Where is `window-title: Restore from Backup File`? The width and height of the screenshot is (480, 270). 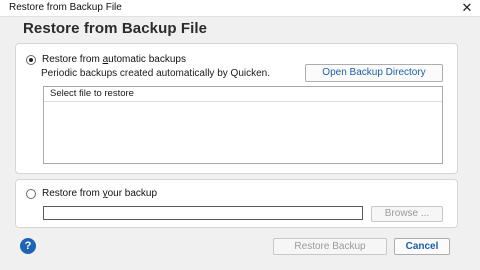
window-title: Restore from Backup File is located at coordinates (65, 7).